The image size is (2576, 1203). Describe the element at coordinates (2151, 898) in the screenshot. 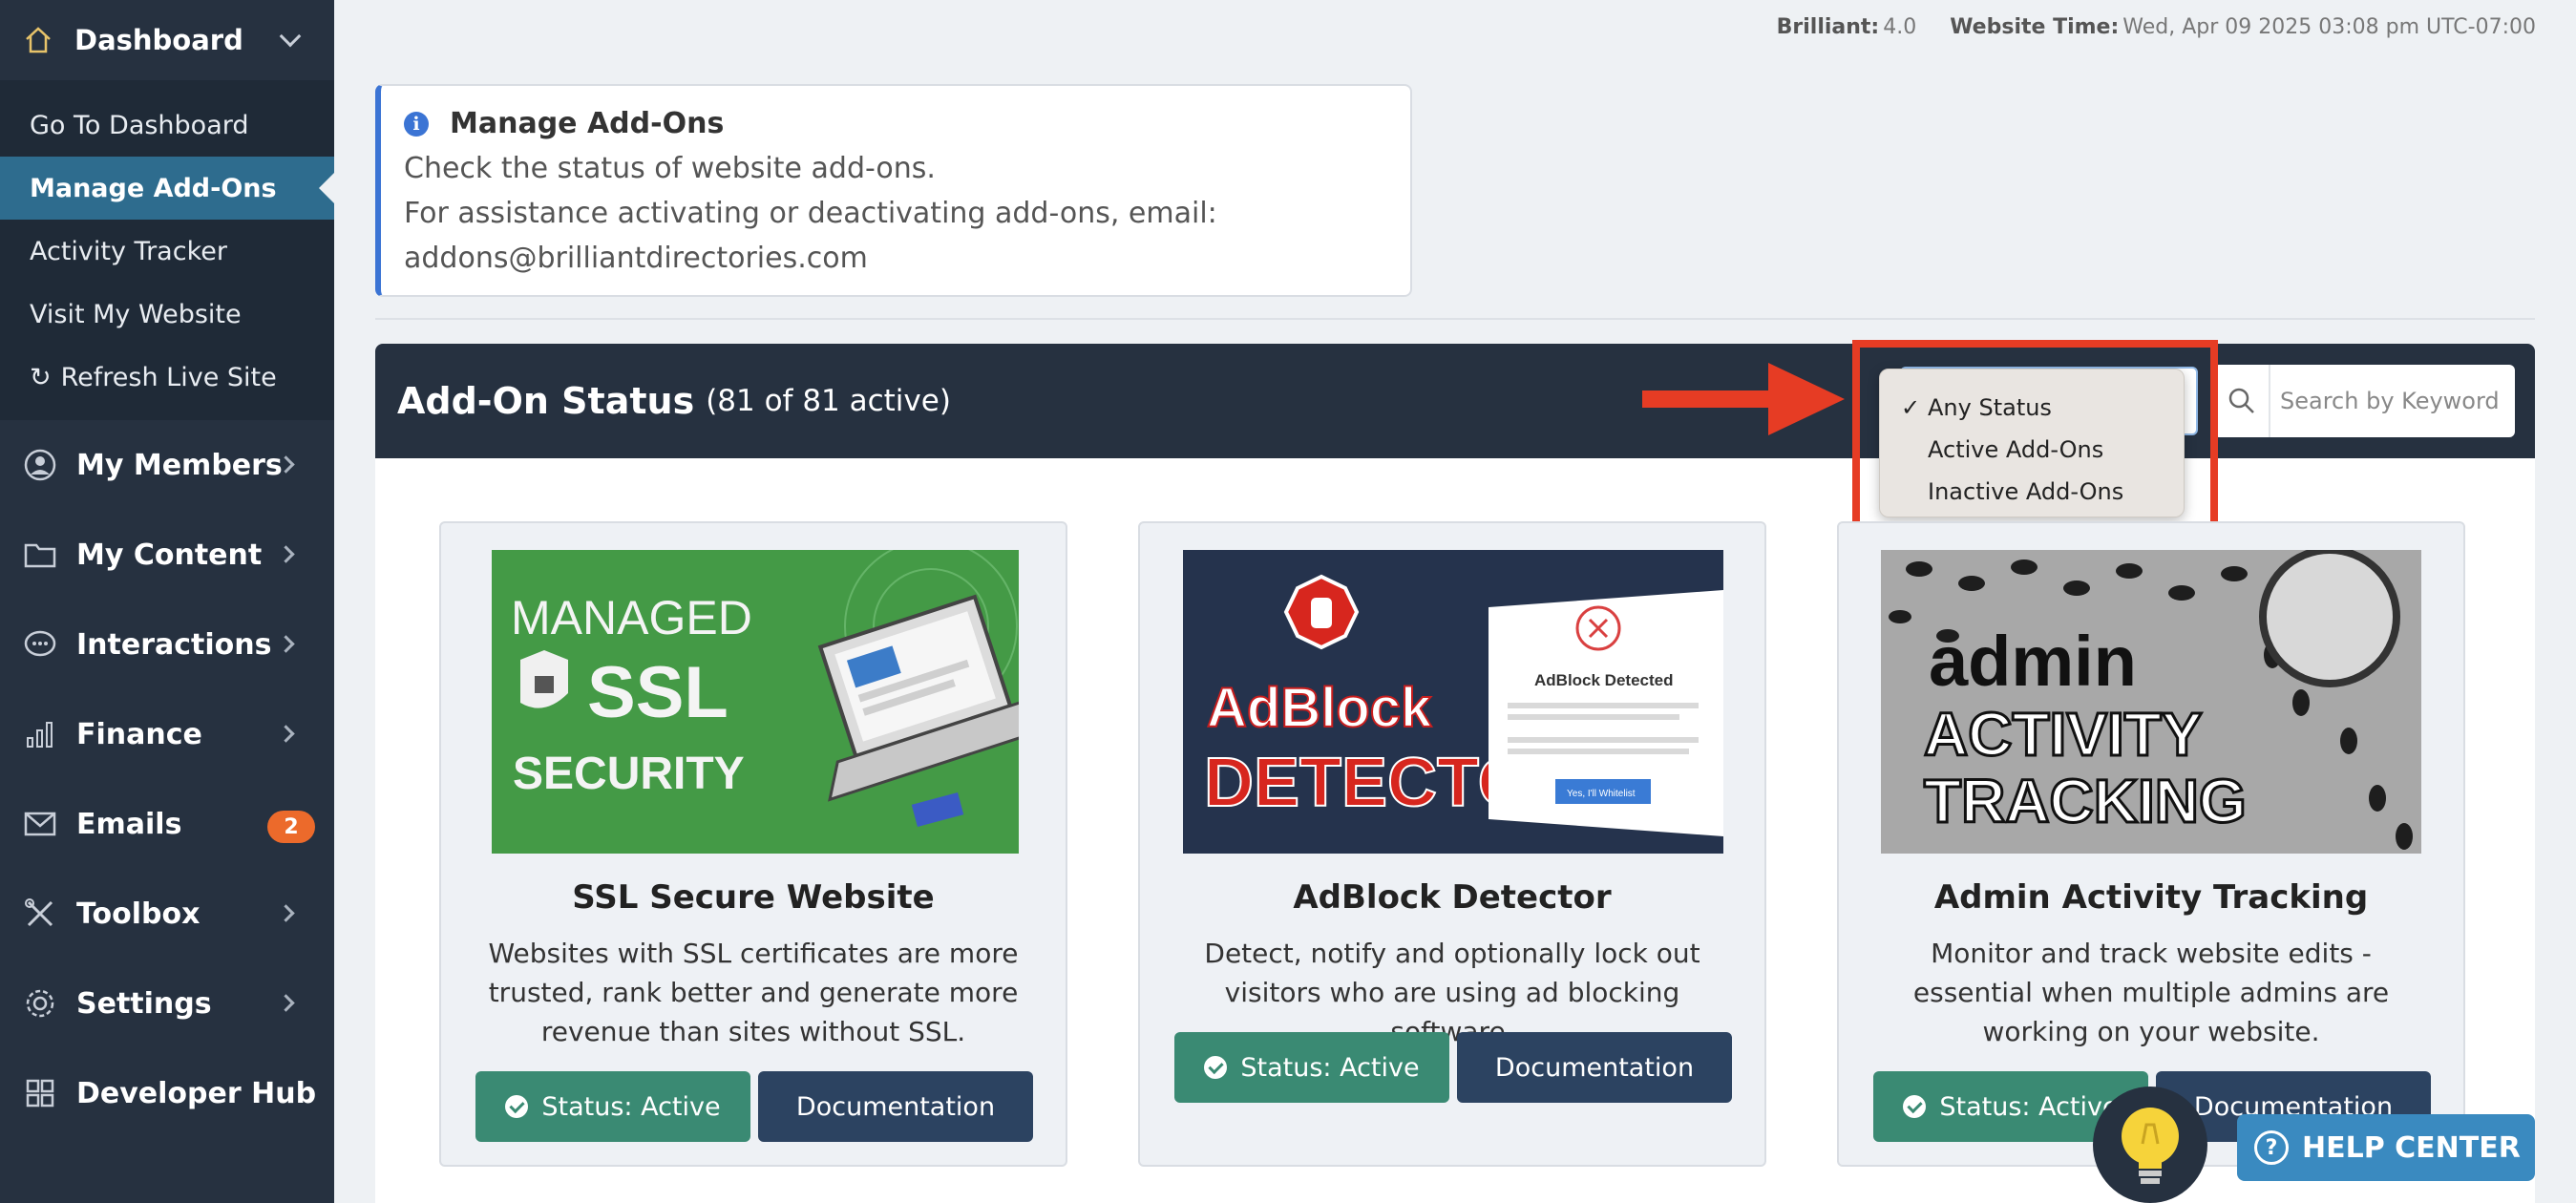

I see `card-title: Admin Activity Tracking` at that location.